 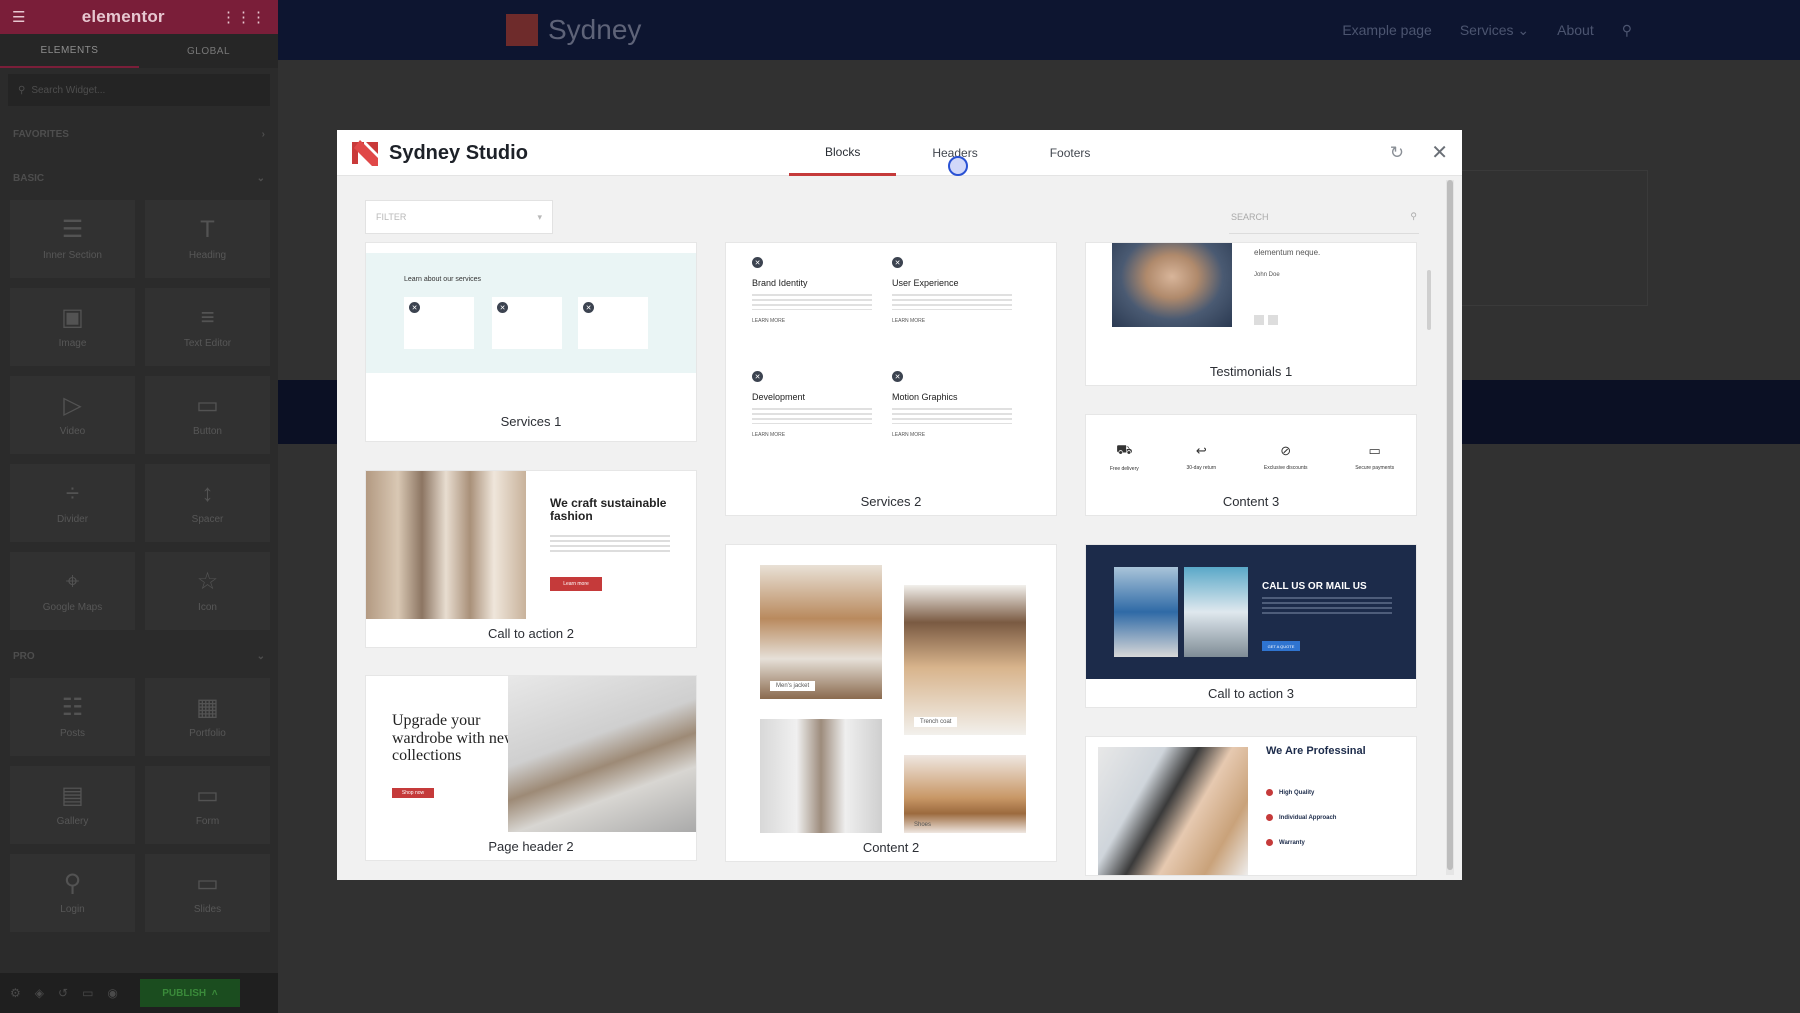 I want to click on panel-footer: ⚙ ◈ ↺ ▭ ◉ PUBLISH ˄, so click(x=139, y=993).